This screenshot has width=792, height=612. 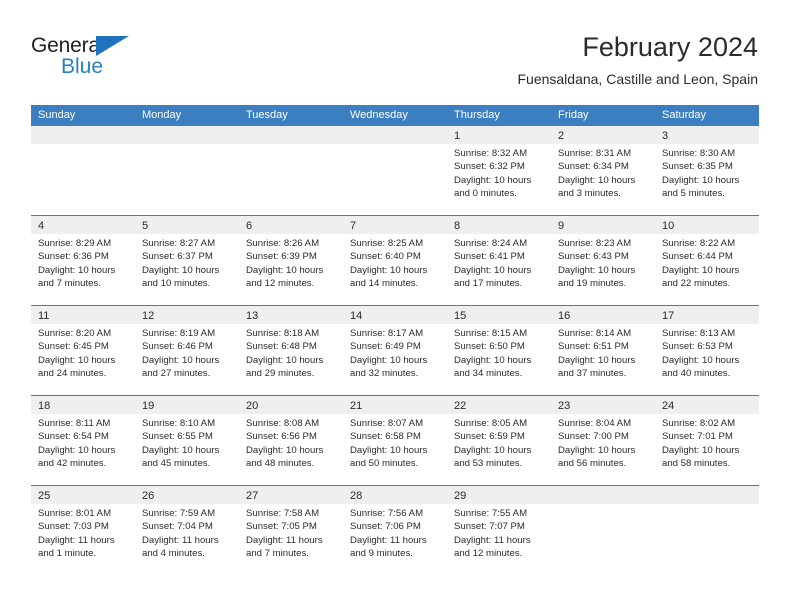 I want to click on sunrise-text: Sunrise: 8:27 AM, so click(x=179, y=243).